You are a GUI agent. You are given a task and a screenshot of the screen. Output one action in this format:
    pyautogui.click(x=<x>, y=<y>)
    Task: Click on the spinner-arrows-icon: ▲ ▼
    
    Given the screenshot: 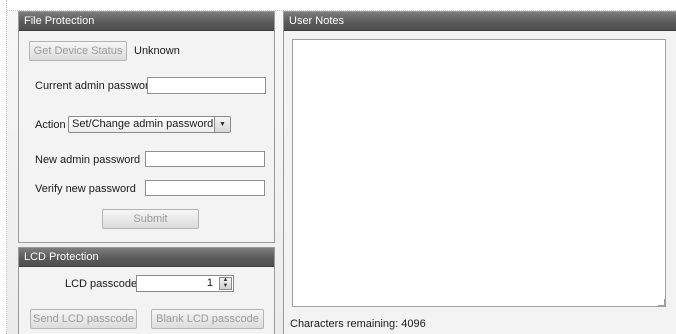 What is the action you would take?
    pyautogui.click(x=225, y=283)
    